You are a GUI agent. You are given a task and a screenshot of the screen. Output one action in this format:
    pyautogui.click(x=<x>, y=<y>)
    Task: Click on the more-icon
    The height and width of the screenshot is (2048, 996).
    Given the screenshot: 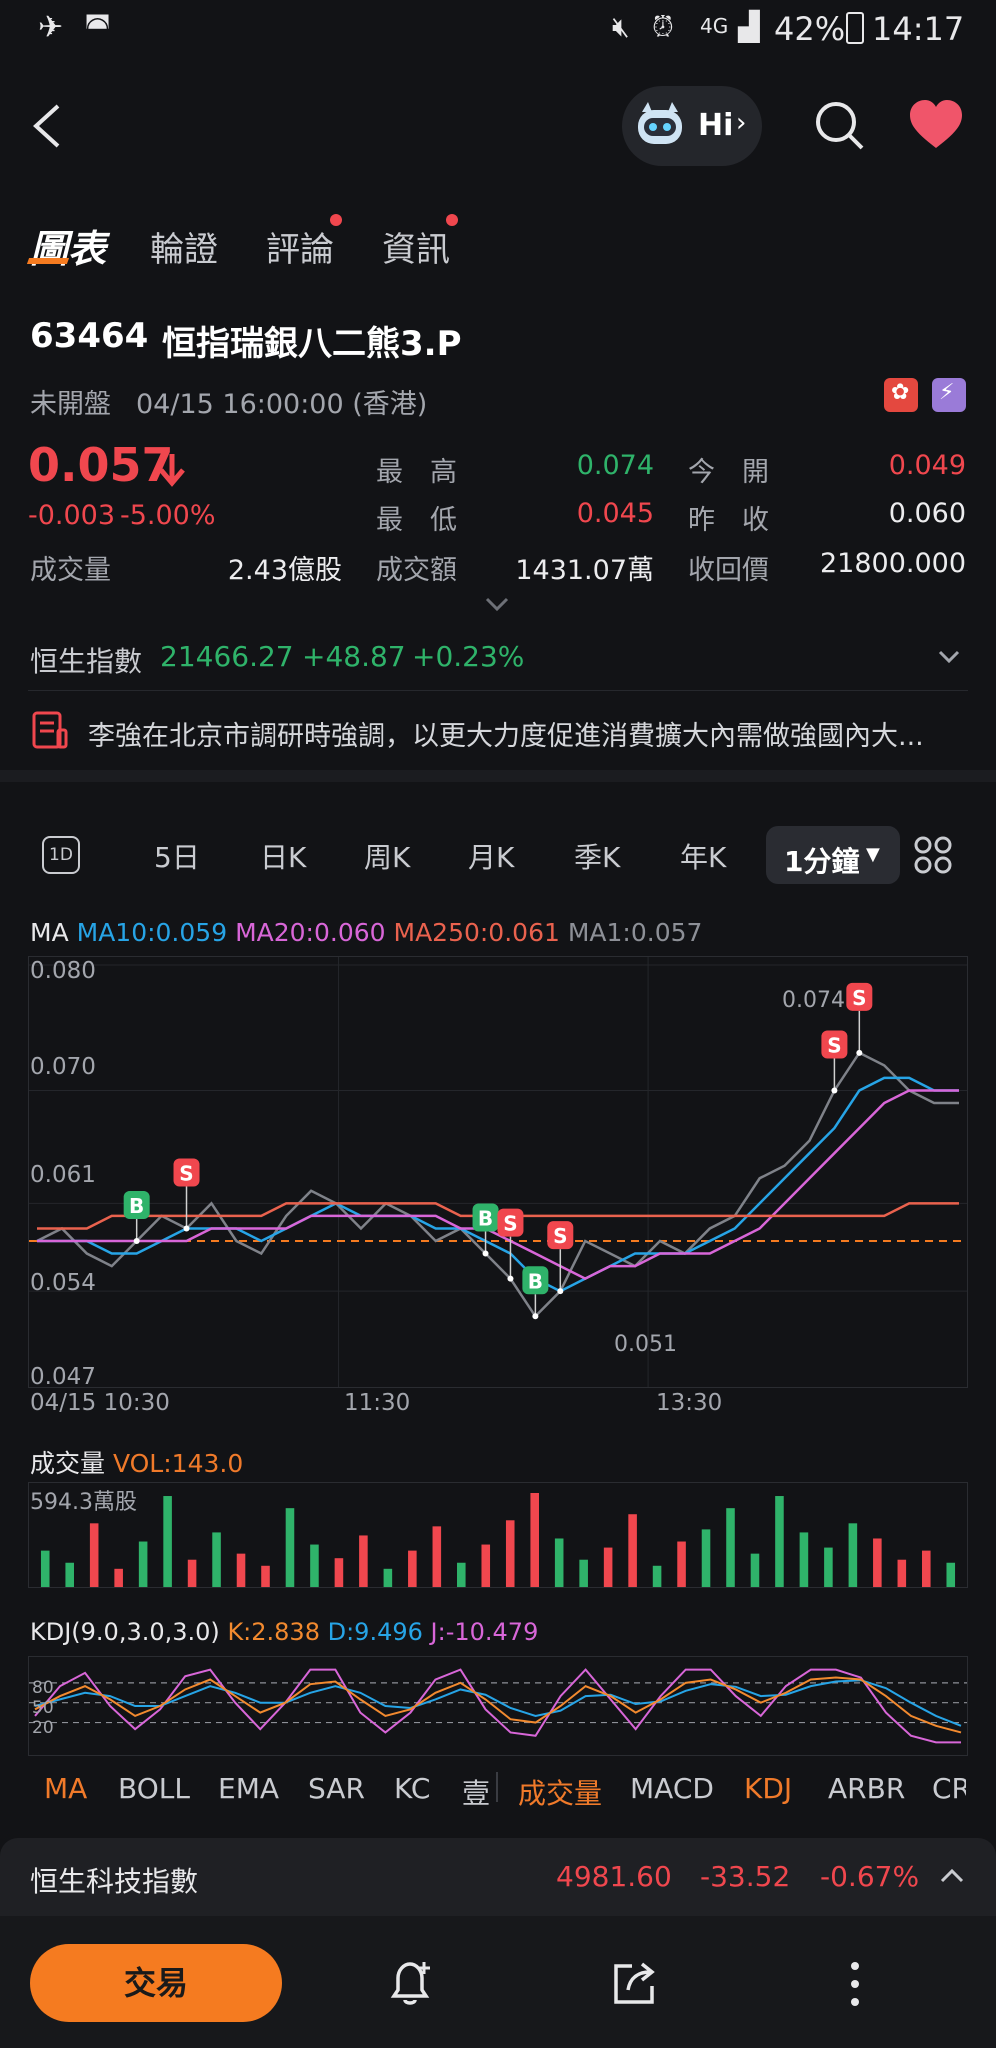 What is the action you would take?
    pyautogui.click(x=855, y=1984)
    